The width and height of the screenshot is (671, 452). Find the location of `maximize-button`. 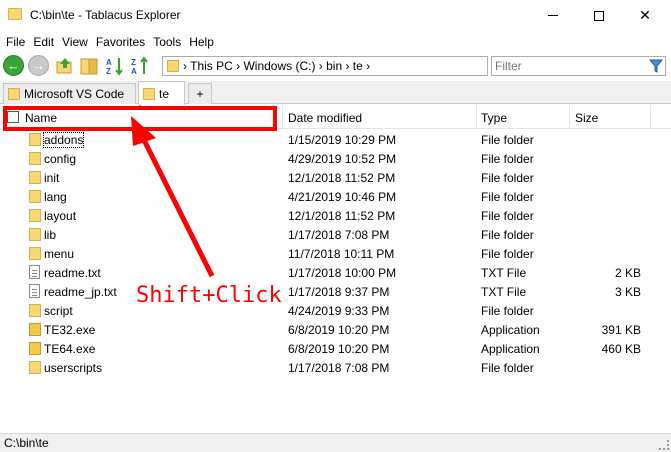

maximize-button is located at coordinates (599, 15).